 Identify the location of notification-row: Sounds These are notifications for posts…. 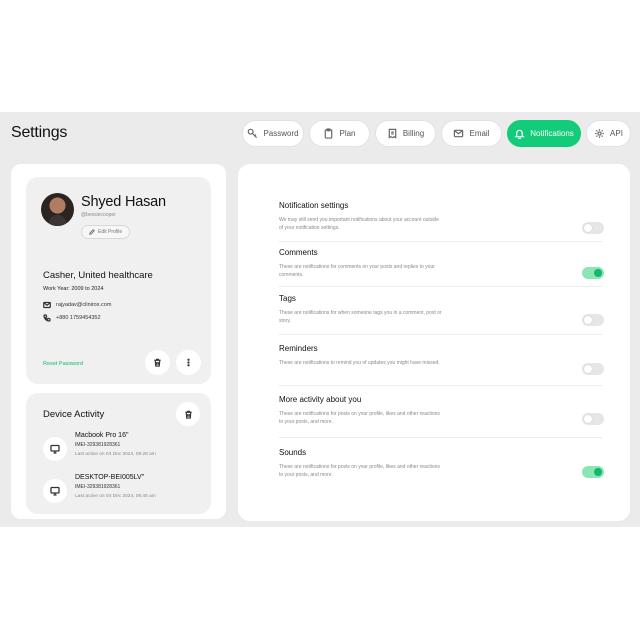
(442, 463).